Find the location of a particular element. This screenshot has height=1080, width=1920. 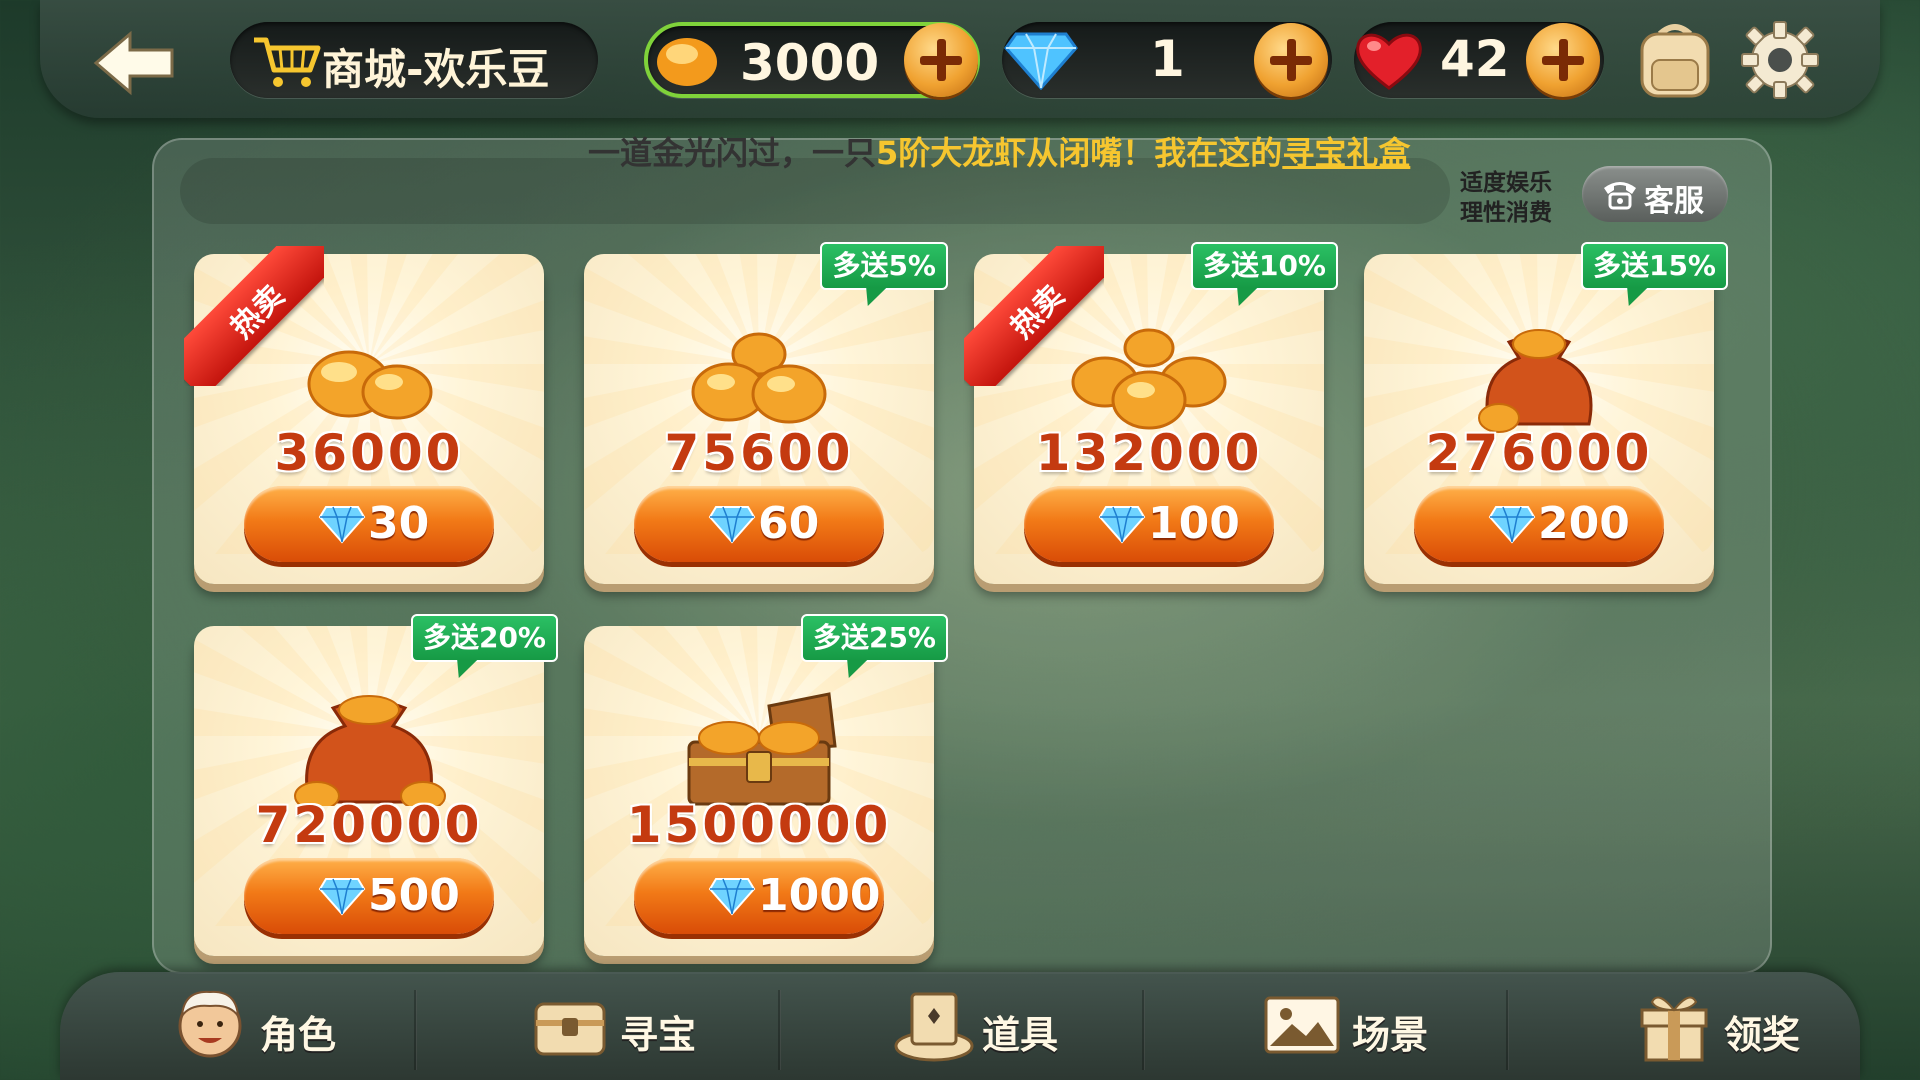

gift-icon is located at coordinates (1674, 1029).